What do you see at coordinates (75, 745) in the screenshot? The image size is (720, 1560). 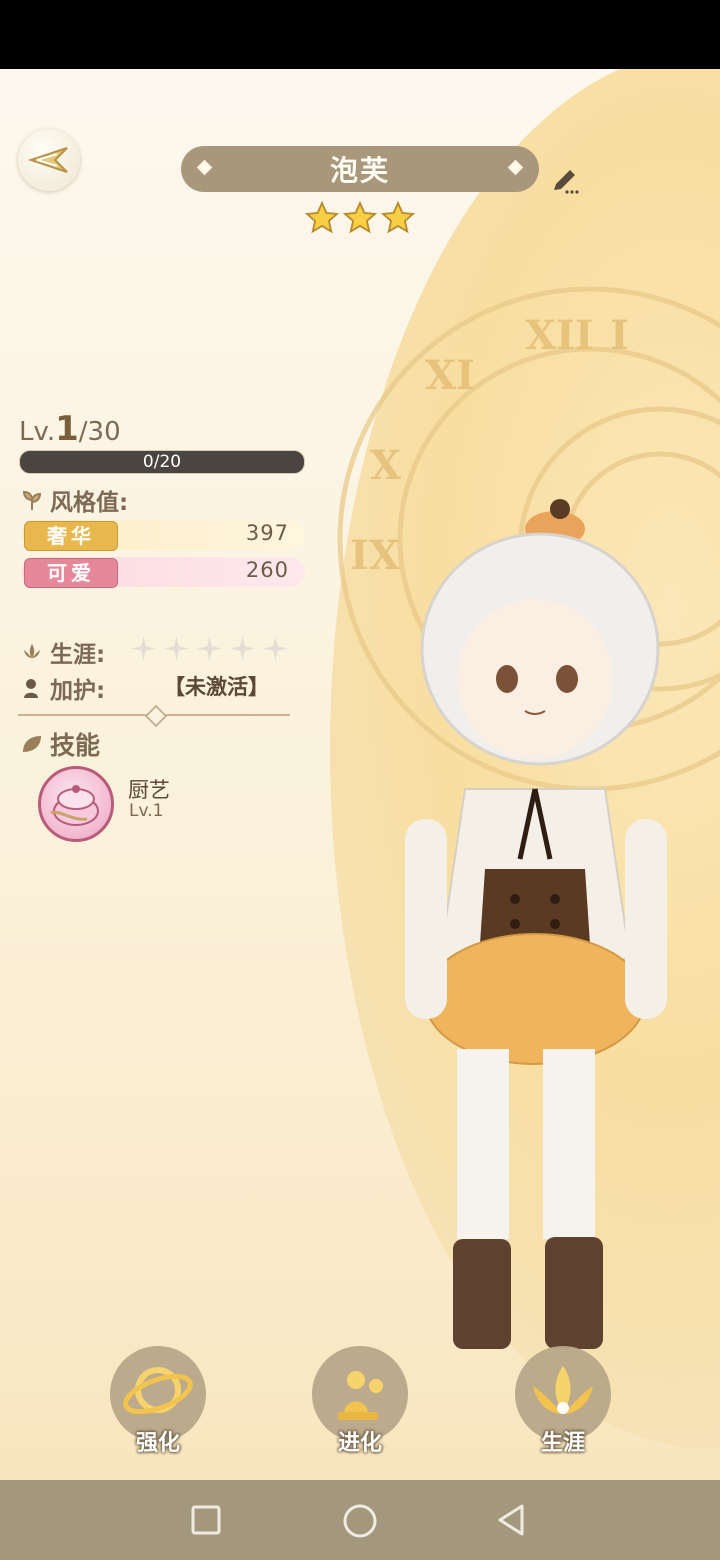 I see `skills-title: 技能` at bounding box center [75, 745].